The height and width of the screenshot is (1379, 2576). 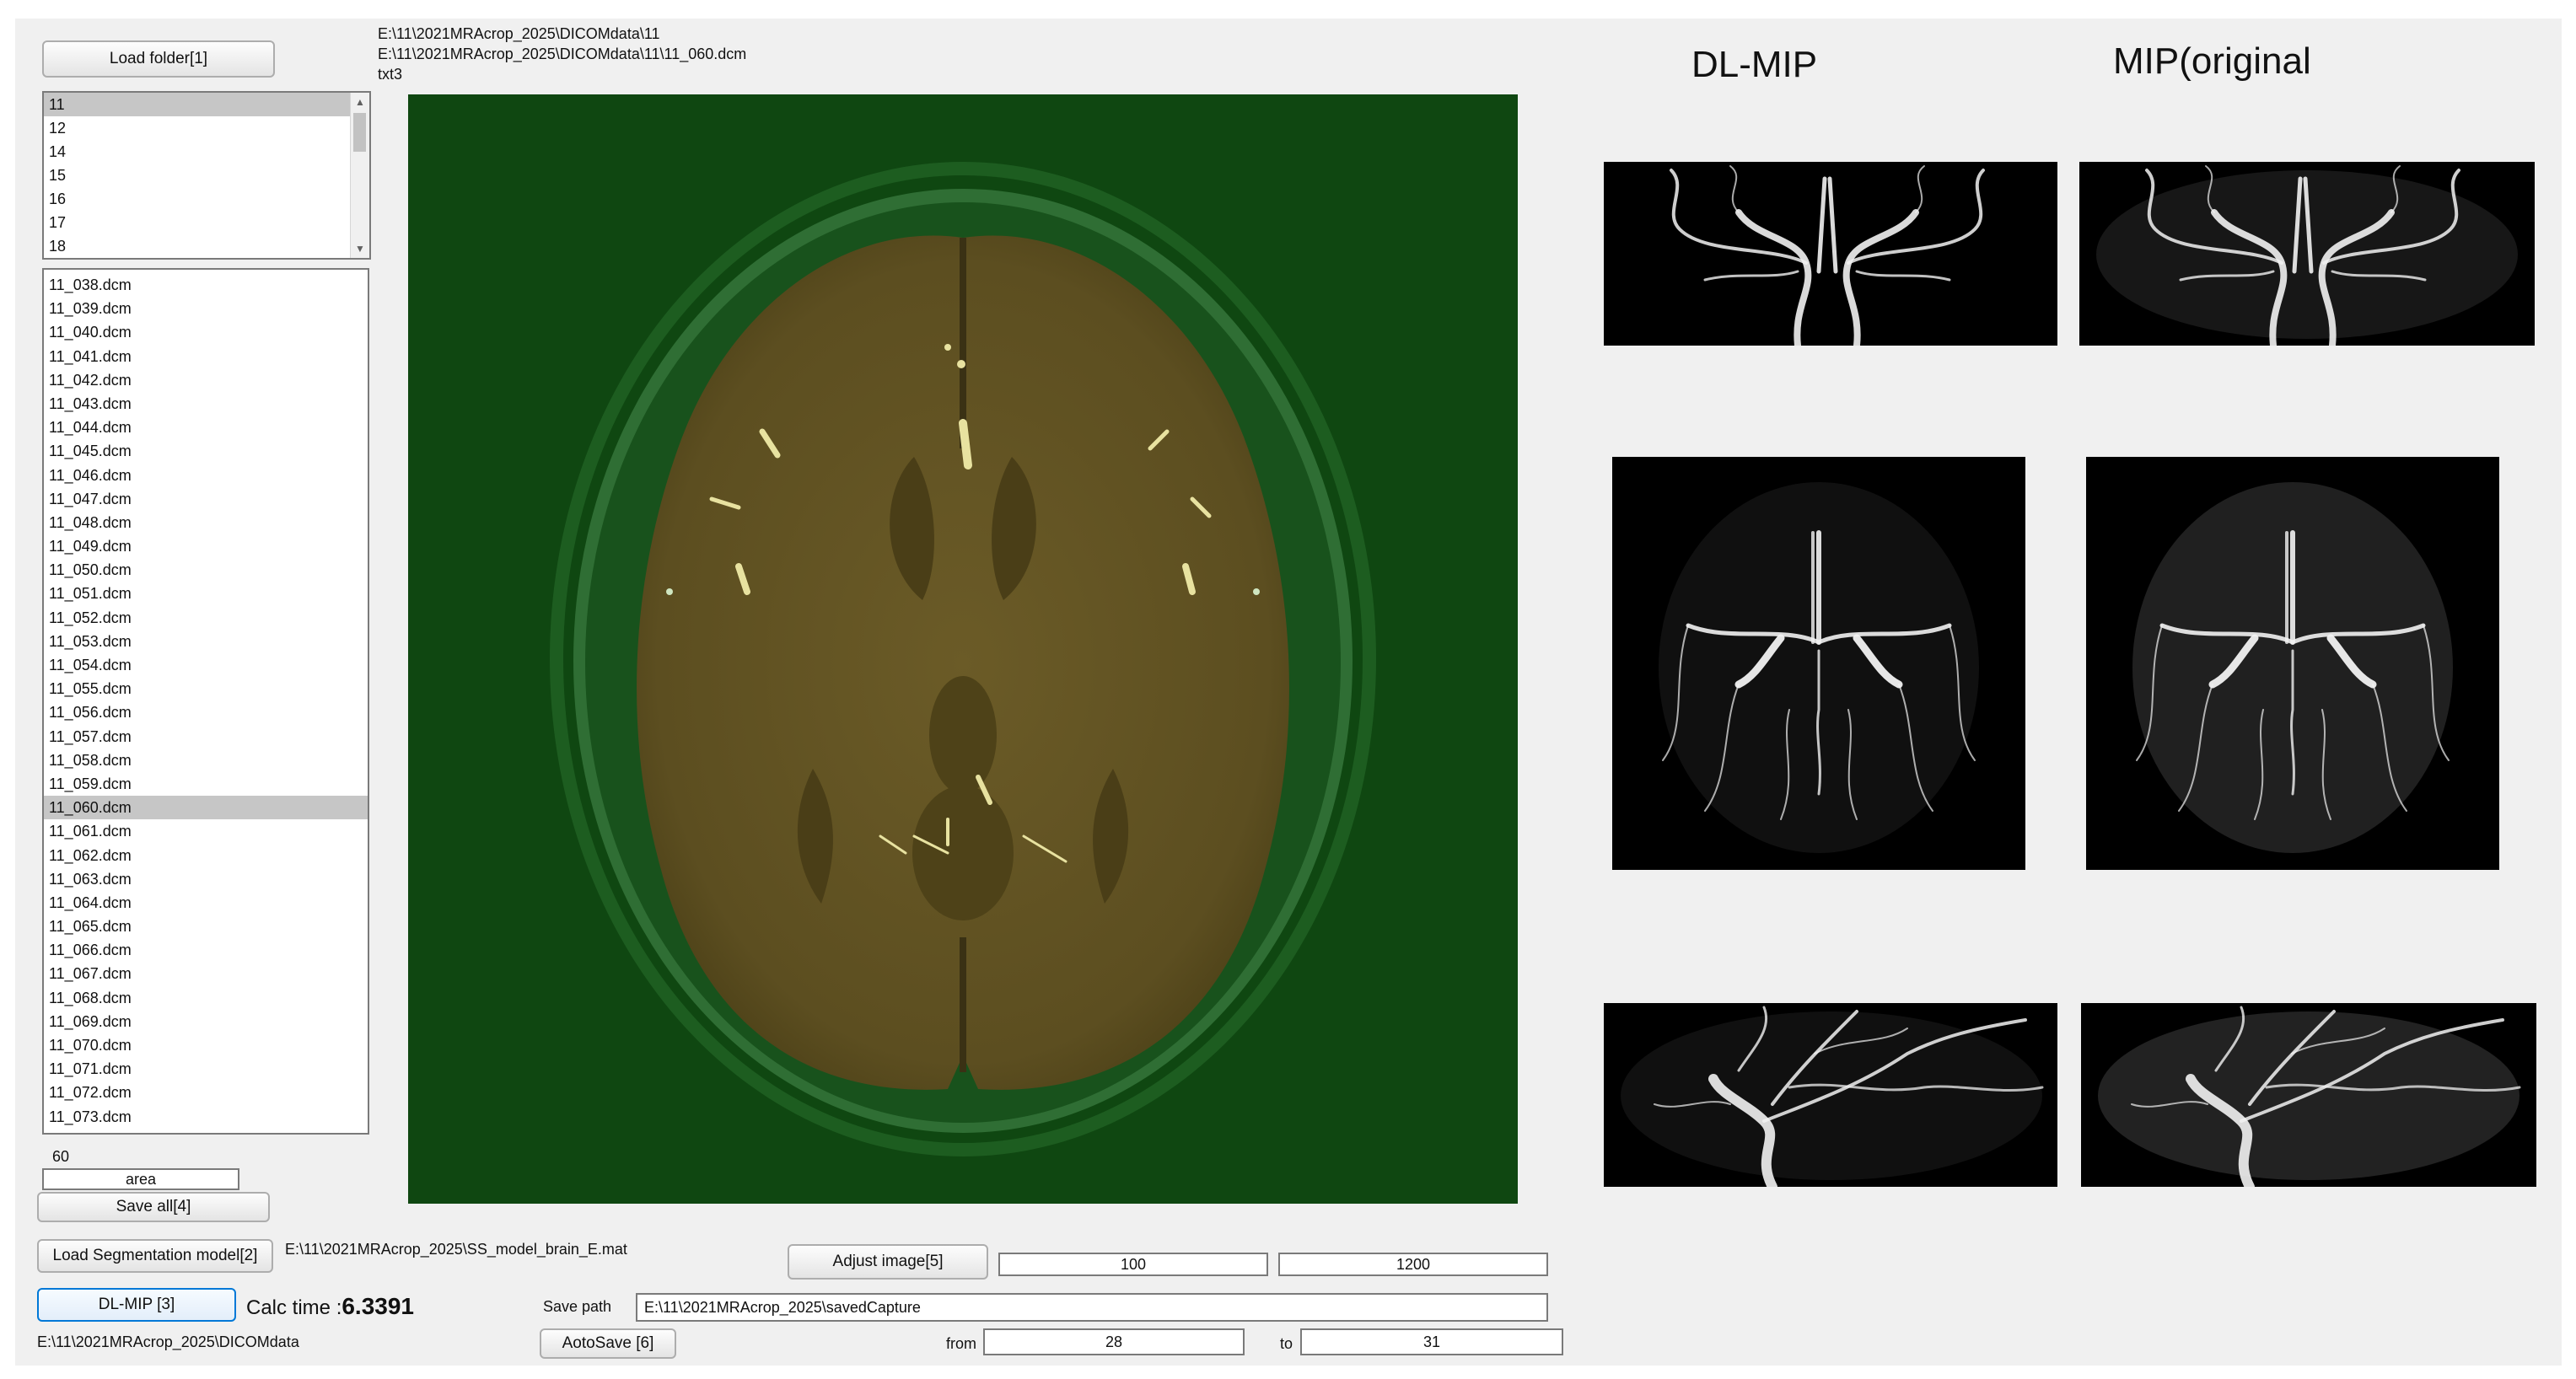 What do you see at coordinates (206, 973) in the screenshot?
I see `file-list-item: 11_067.dcm` at bounding box center [206, 973].